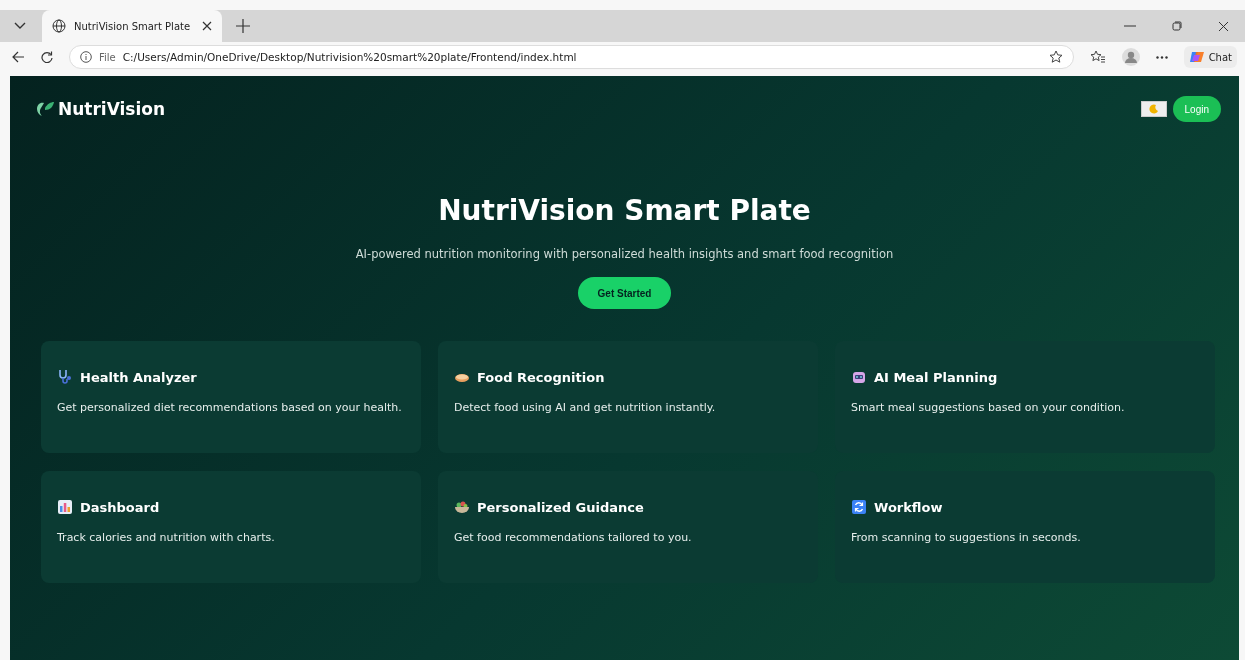  Describe the element at coordinates (462, 507) in the screenshot. I see `salad-bowl-icon` at that location.